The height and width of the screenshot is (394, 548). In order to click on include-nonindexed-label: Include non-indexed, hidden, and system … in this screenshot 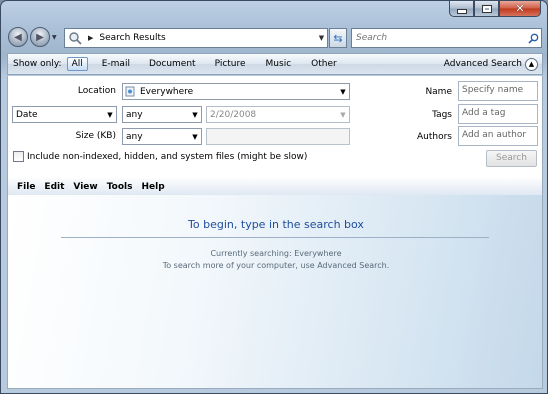, I will do `click(167, 156)`.